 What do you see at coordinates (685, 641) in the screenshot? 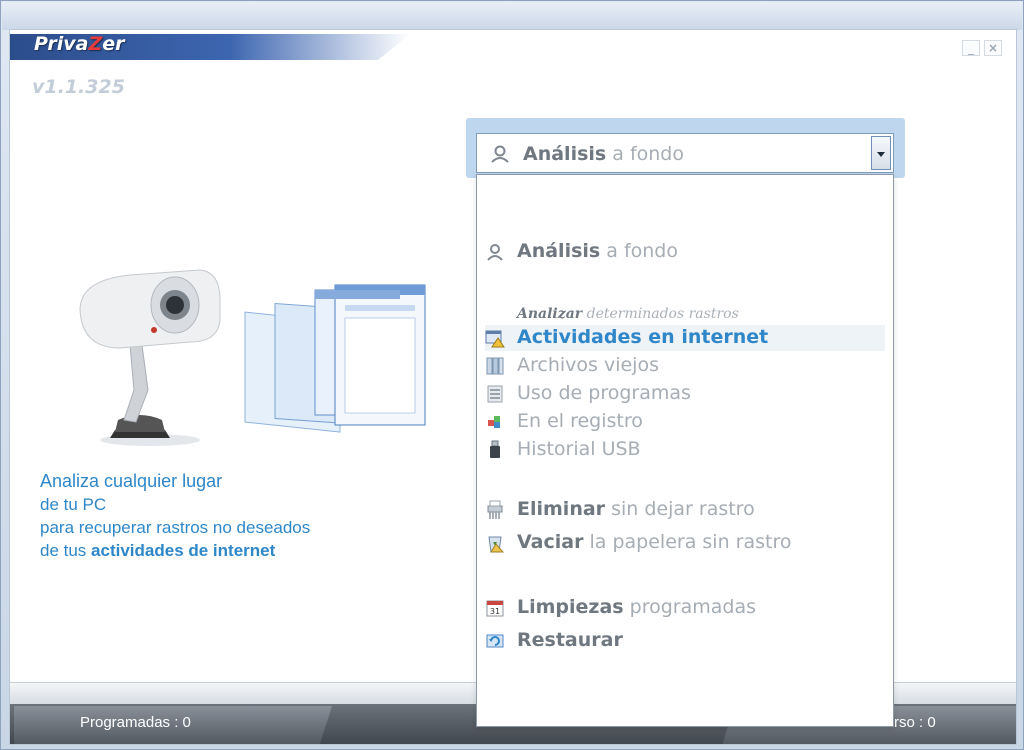
I see `option-restore: Restaurar` at bounding box center [685, 641].